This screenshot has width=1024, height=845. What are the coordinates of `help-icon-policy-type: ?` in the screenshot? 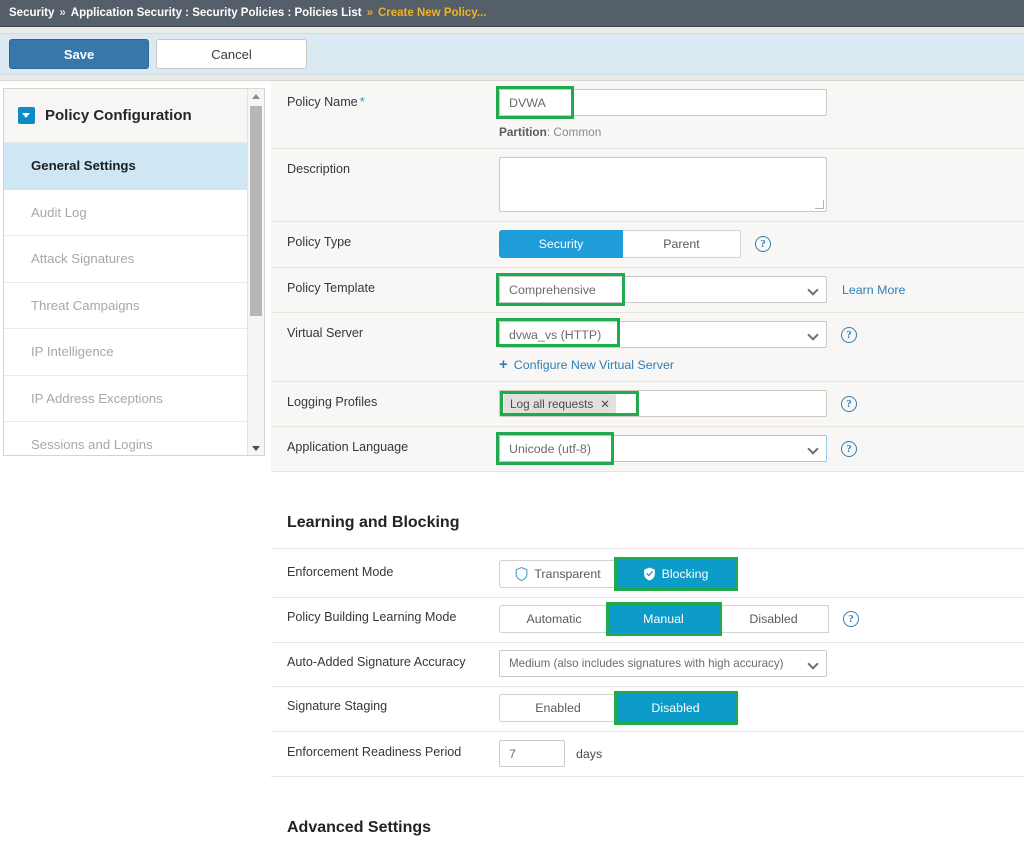 It's located at (763, 244).